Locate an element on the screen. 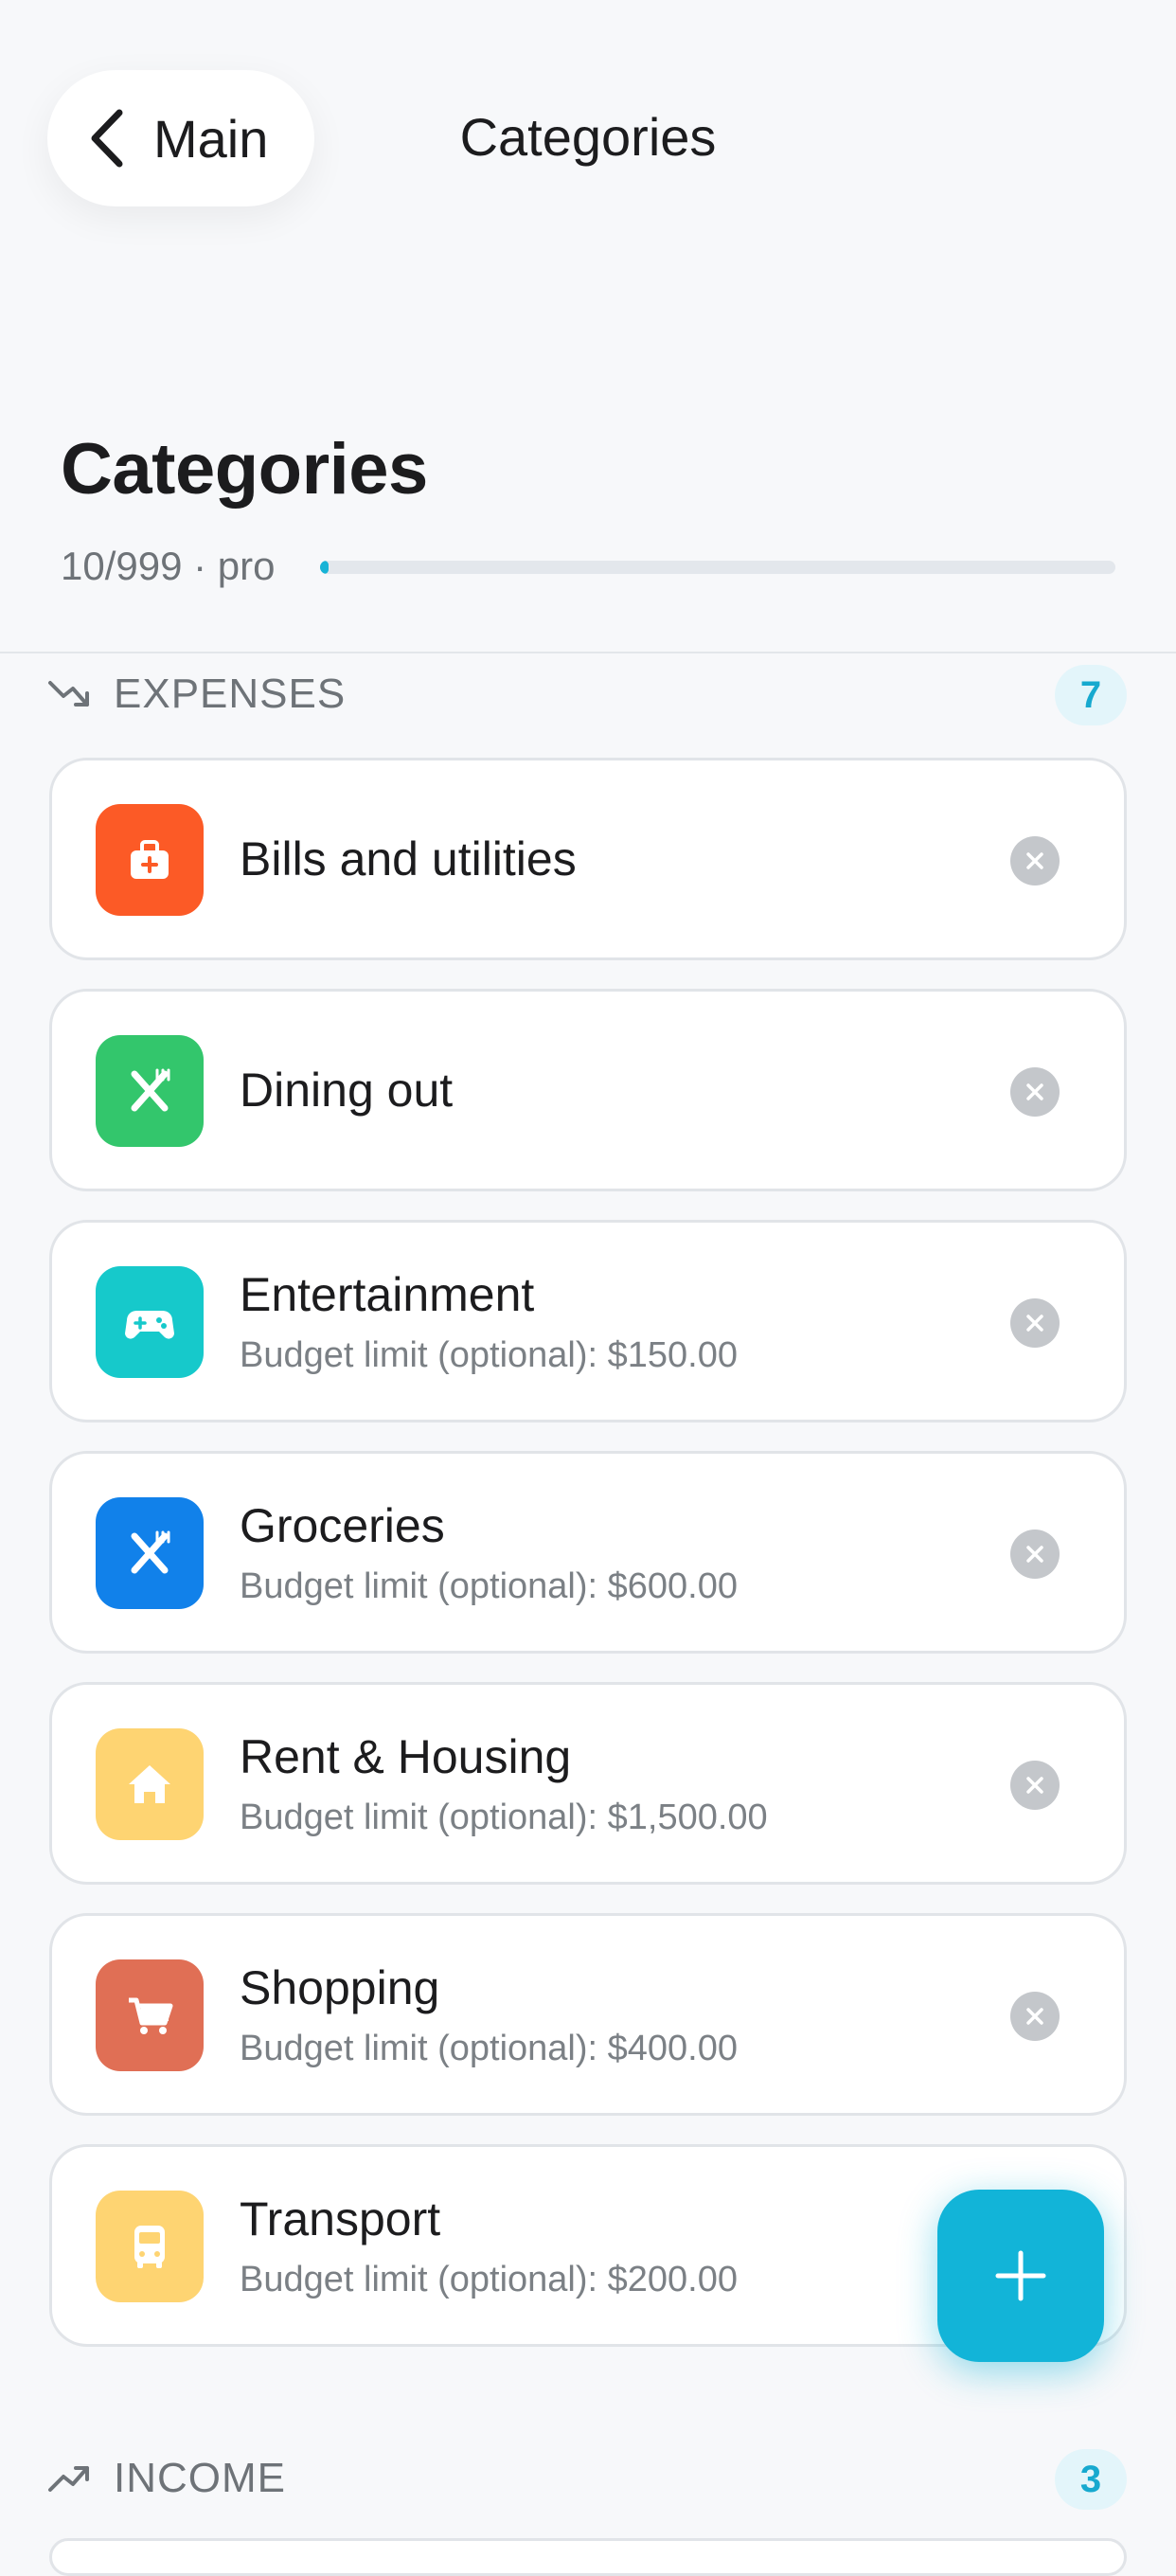 The width and height of the screenshot is (1176, 2576). category-budget-limit: Budget limit (optional): $200.00 is located at coordinates (489, 2279).